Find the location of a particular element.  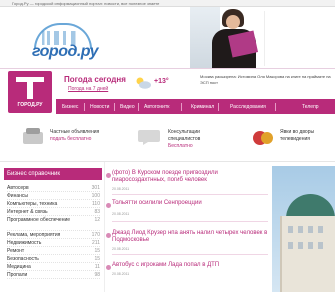

featured-news-photo is located at coordinates (303, 229).